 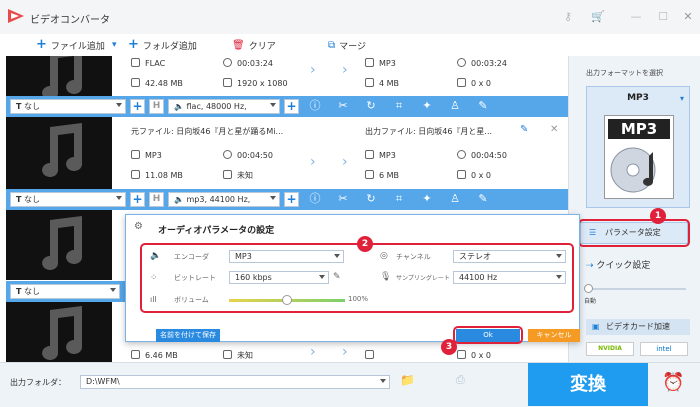 What do you see at coordinates (423, 278) in the screenshot?
I see `sample-rate-label: サンプリングレート` at bounding box center [423, 278].